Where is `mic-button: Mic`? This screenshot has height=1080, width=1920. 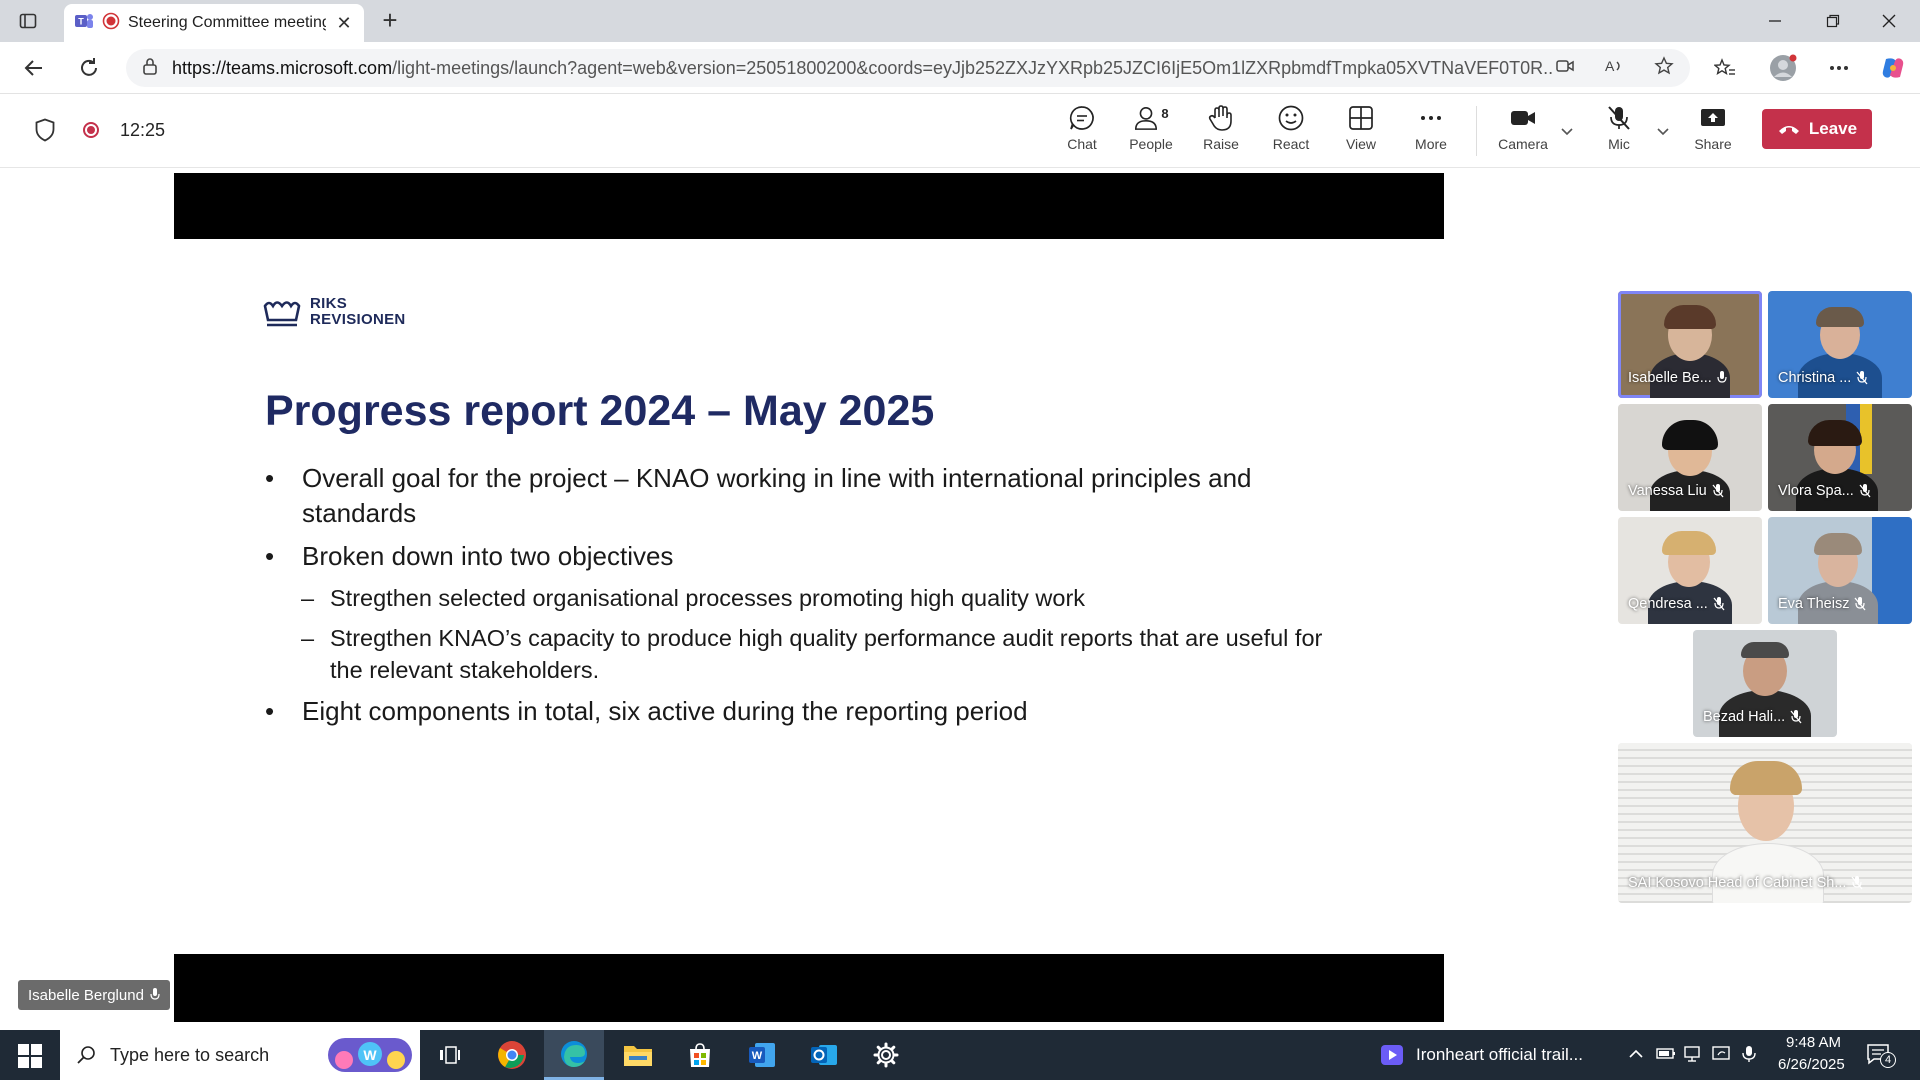 mic-button: Mic is located at coordinates (1619, 133).